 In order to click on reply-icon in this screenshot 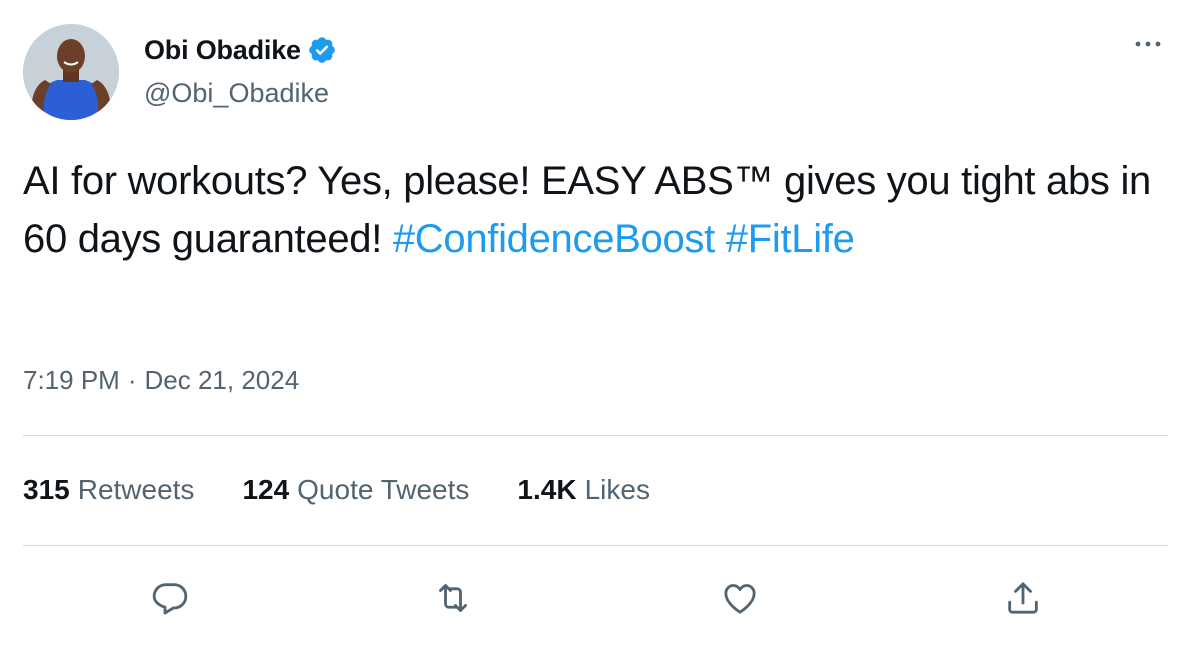, I will do `click(170, 599)`.